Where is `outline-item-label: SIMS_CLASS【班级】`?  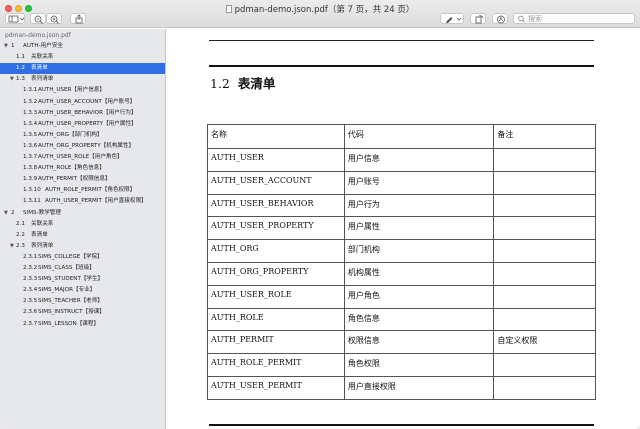
outline-item-label: SIMS_CLASS【班级】 is located at coordinates (66, 268).